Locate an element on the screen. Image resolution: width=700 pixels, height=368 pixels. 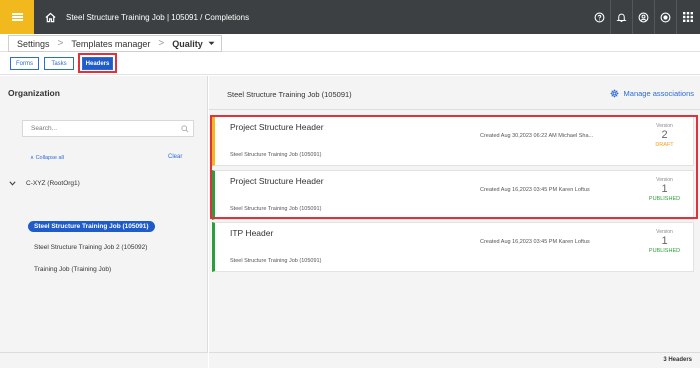
breadcrumb-settings: Settings is located at coordinates (33, 44).